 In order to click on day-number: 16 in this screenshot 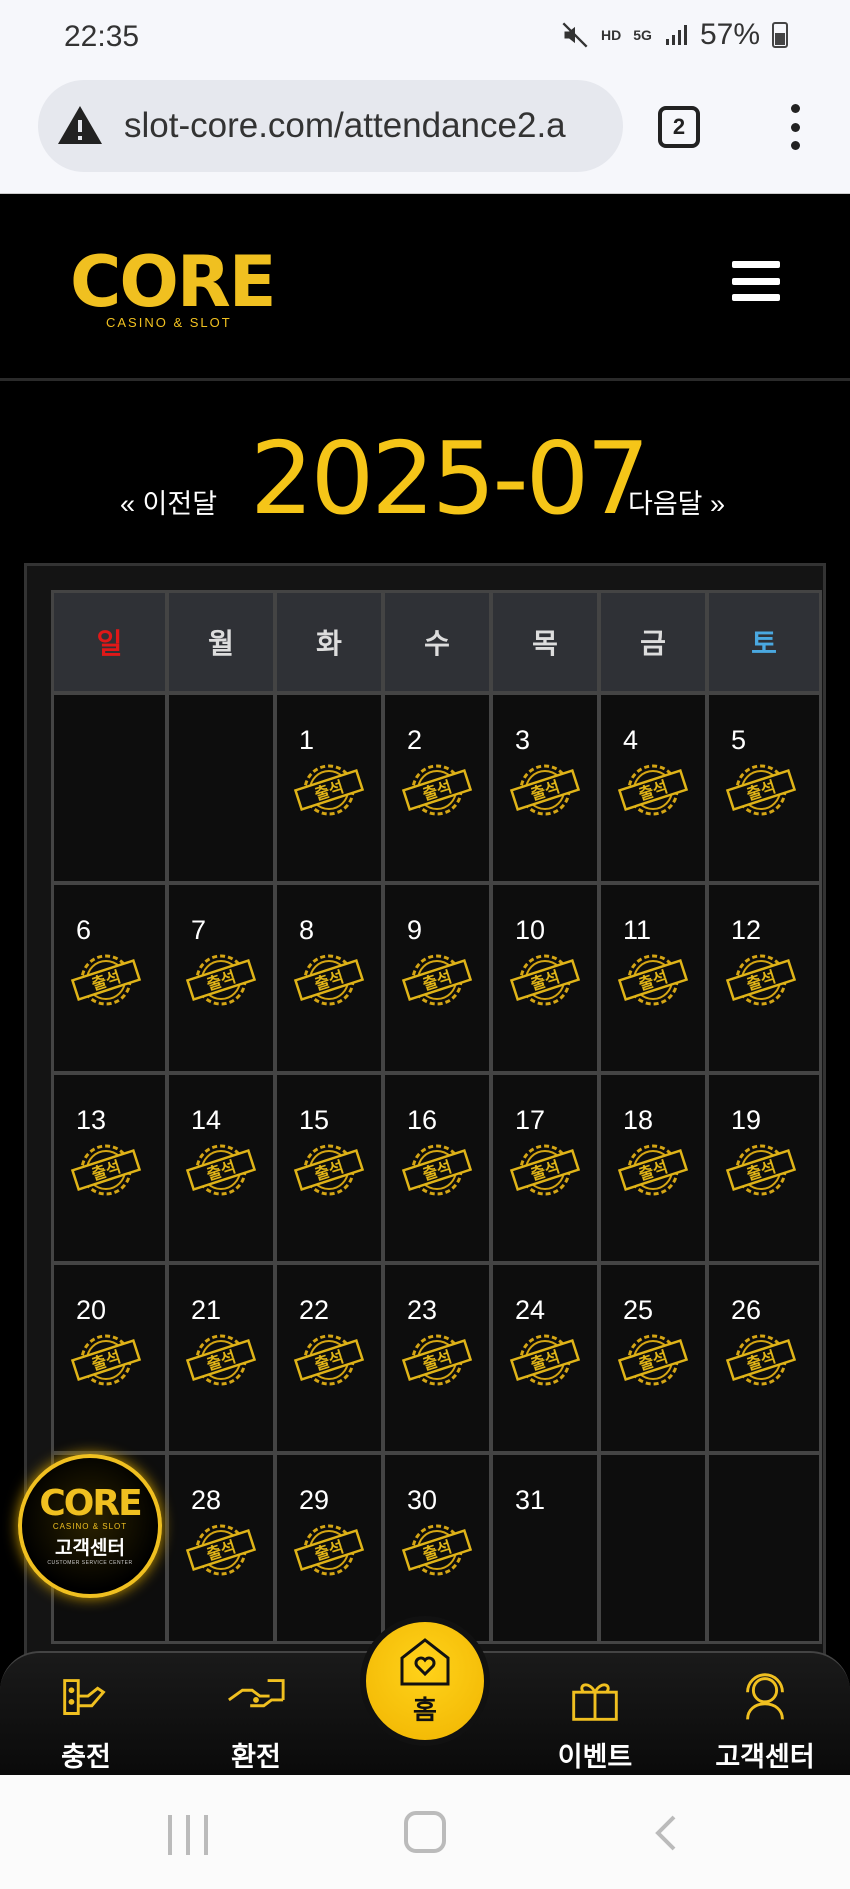, I will do `click(422, 1120)`.